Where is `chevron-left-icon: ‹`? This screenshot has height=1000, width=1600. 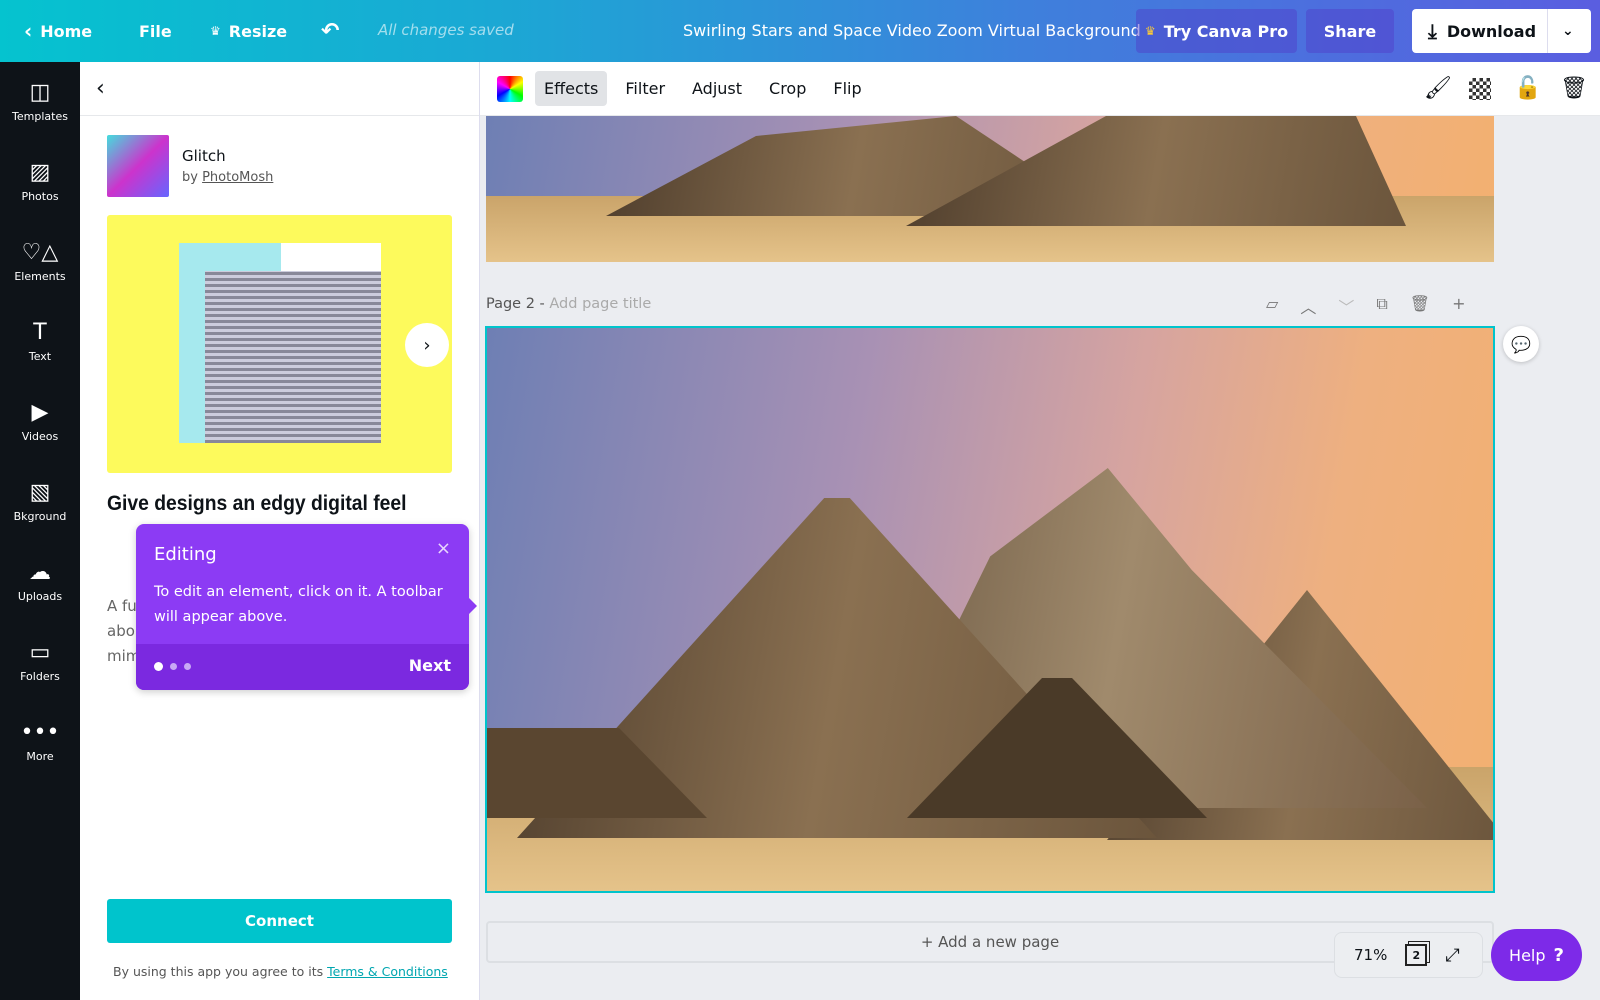
chevron-left-icon: ‹ is located at coordinates (28, 31).